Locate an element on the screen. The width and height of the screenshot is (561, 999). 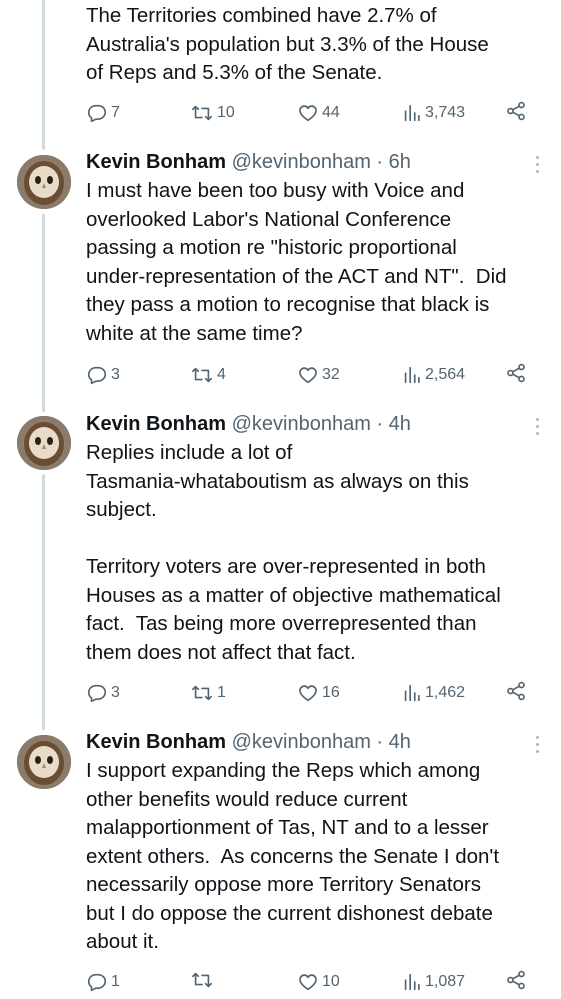
retweet-count: 4 is located at coordinates (221, 374).